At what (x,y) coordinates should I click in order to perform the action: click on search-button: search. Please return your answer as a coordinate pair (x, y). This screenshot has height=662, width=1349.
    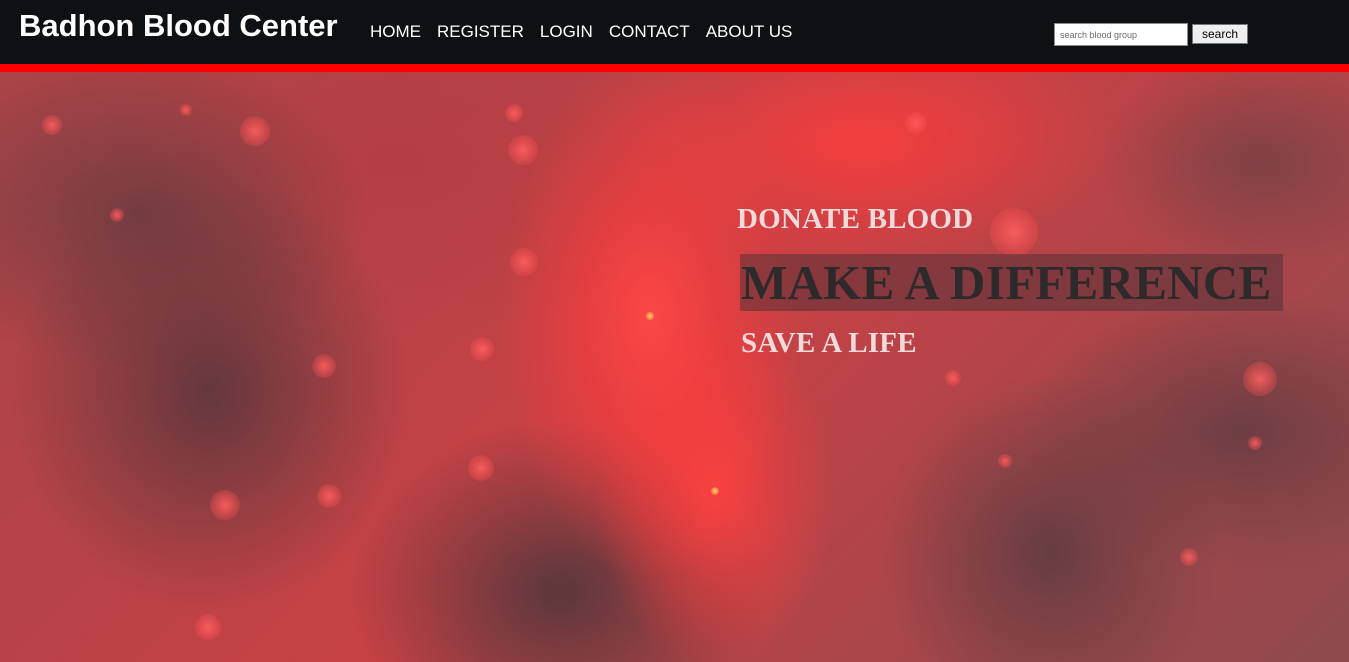
    Looking at the image, I should click on (1220, 34).